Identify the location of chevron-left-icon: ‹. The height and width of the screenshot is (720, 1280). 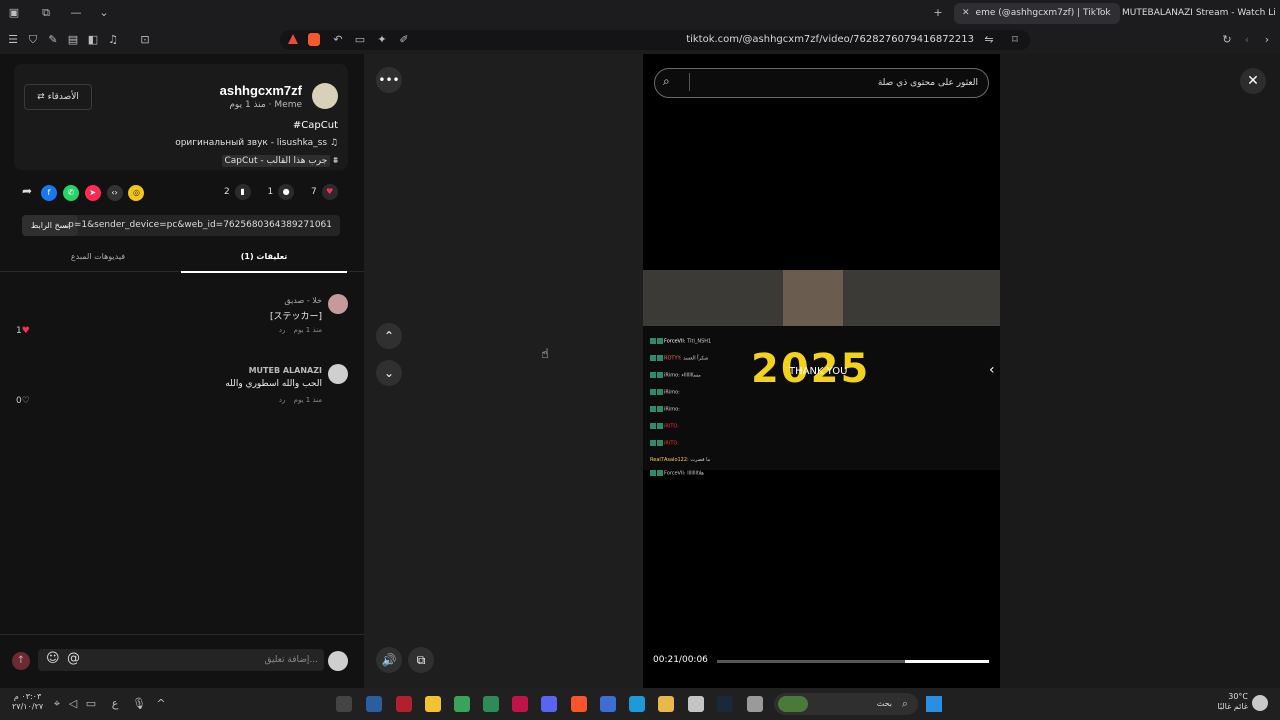
(992, 370).